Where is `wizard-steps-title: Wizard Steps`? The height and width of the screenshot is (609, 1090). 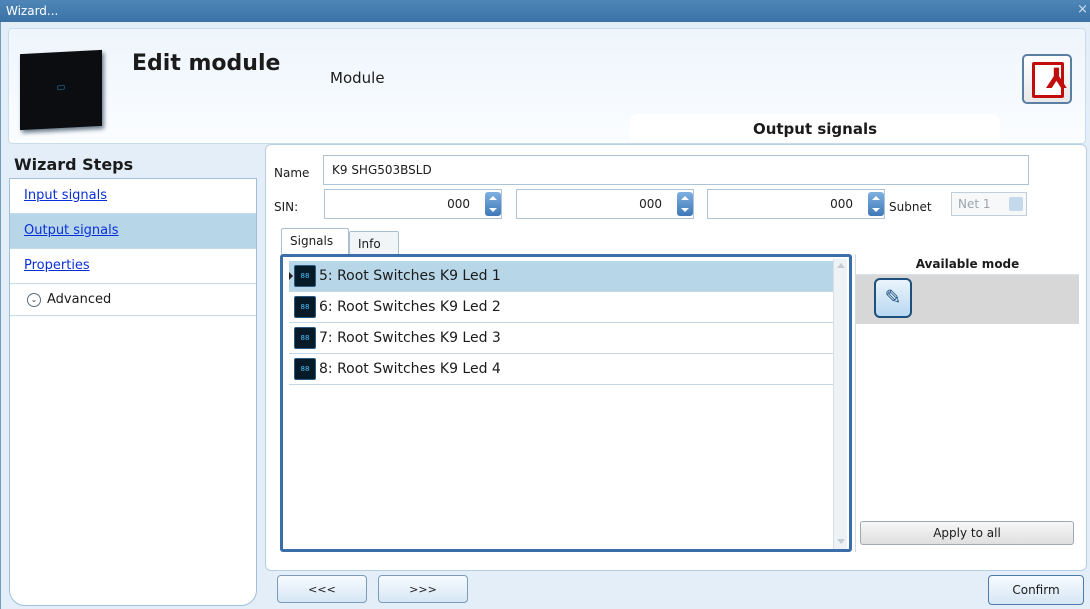 wizard-steps-title: Wizard Steps is located at coordinates (74, 164).